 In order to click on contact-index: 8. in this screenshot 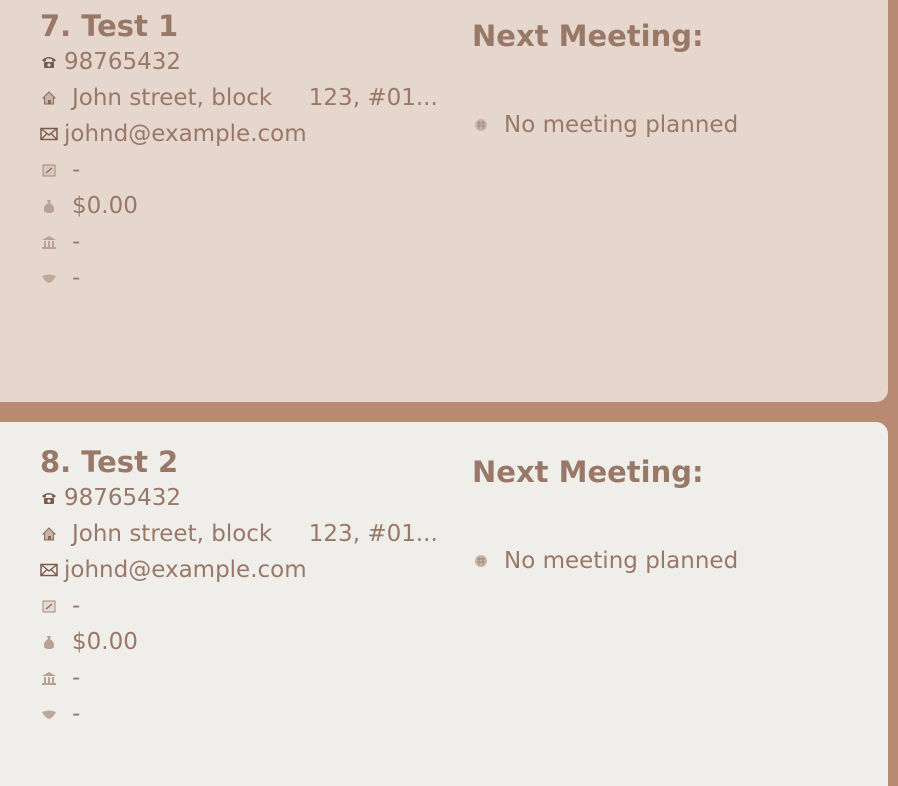, I will do `click(56, 462)`.